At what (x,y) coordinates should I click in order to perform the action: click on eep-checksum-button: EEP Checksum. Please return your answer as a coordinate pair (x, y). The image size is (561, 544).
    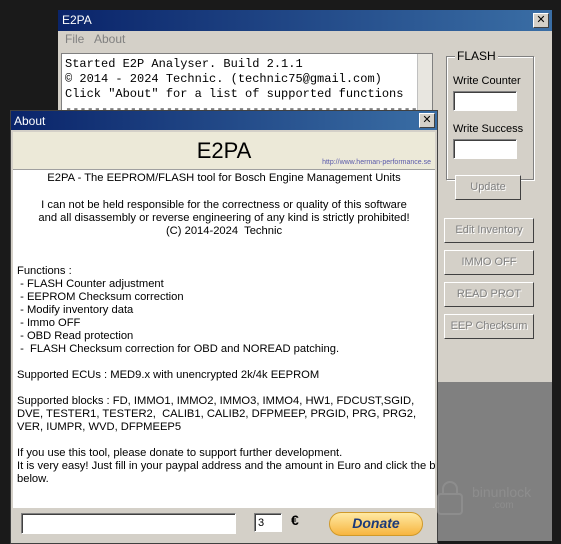
    Looking at the image, I should click on (489, 326).